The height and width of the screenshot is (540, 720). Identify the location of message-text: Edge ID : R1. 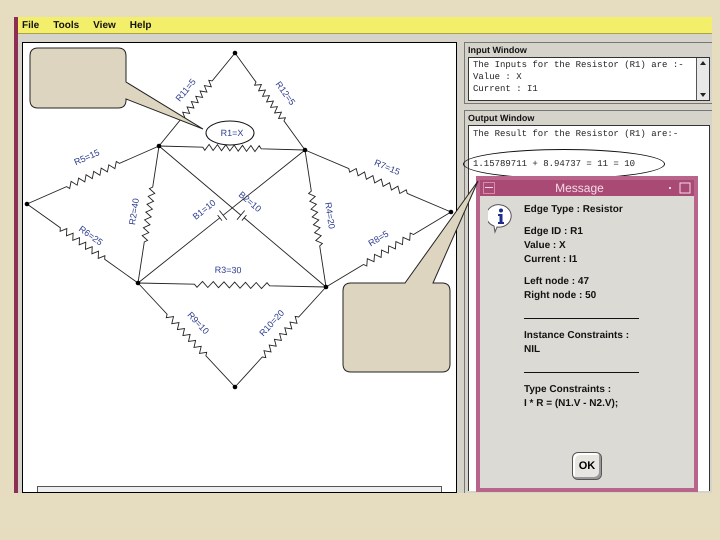
(554, 231).